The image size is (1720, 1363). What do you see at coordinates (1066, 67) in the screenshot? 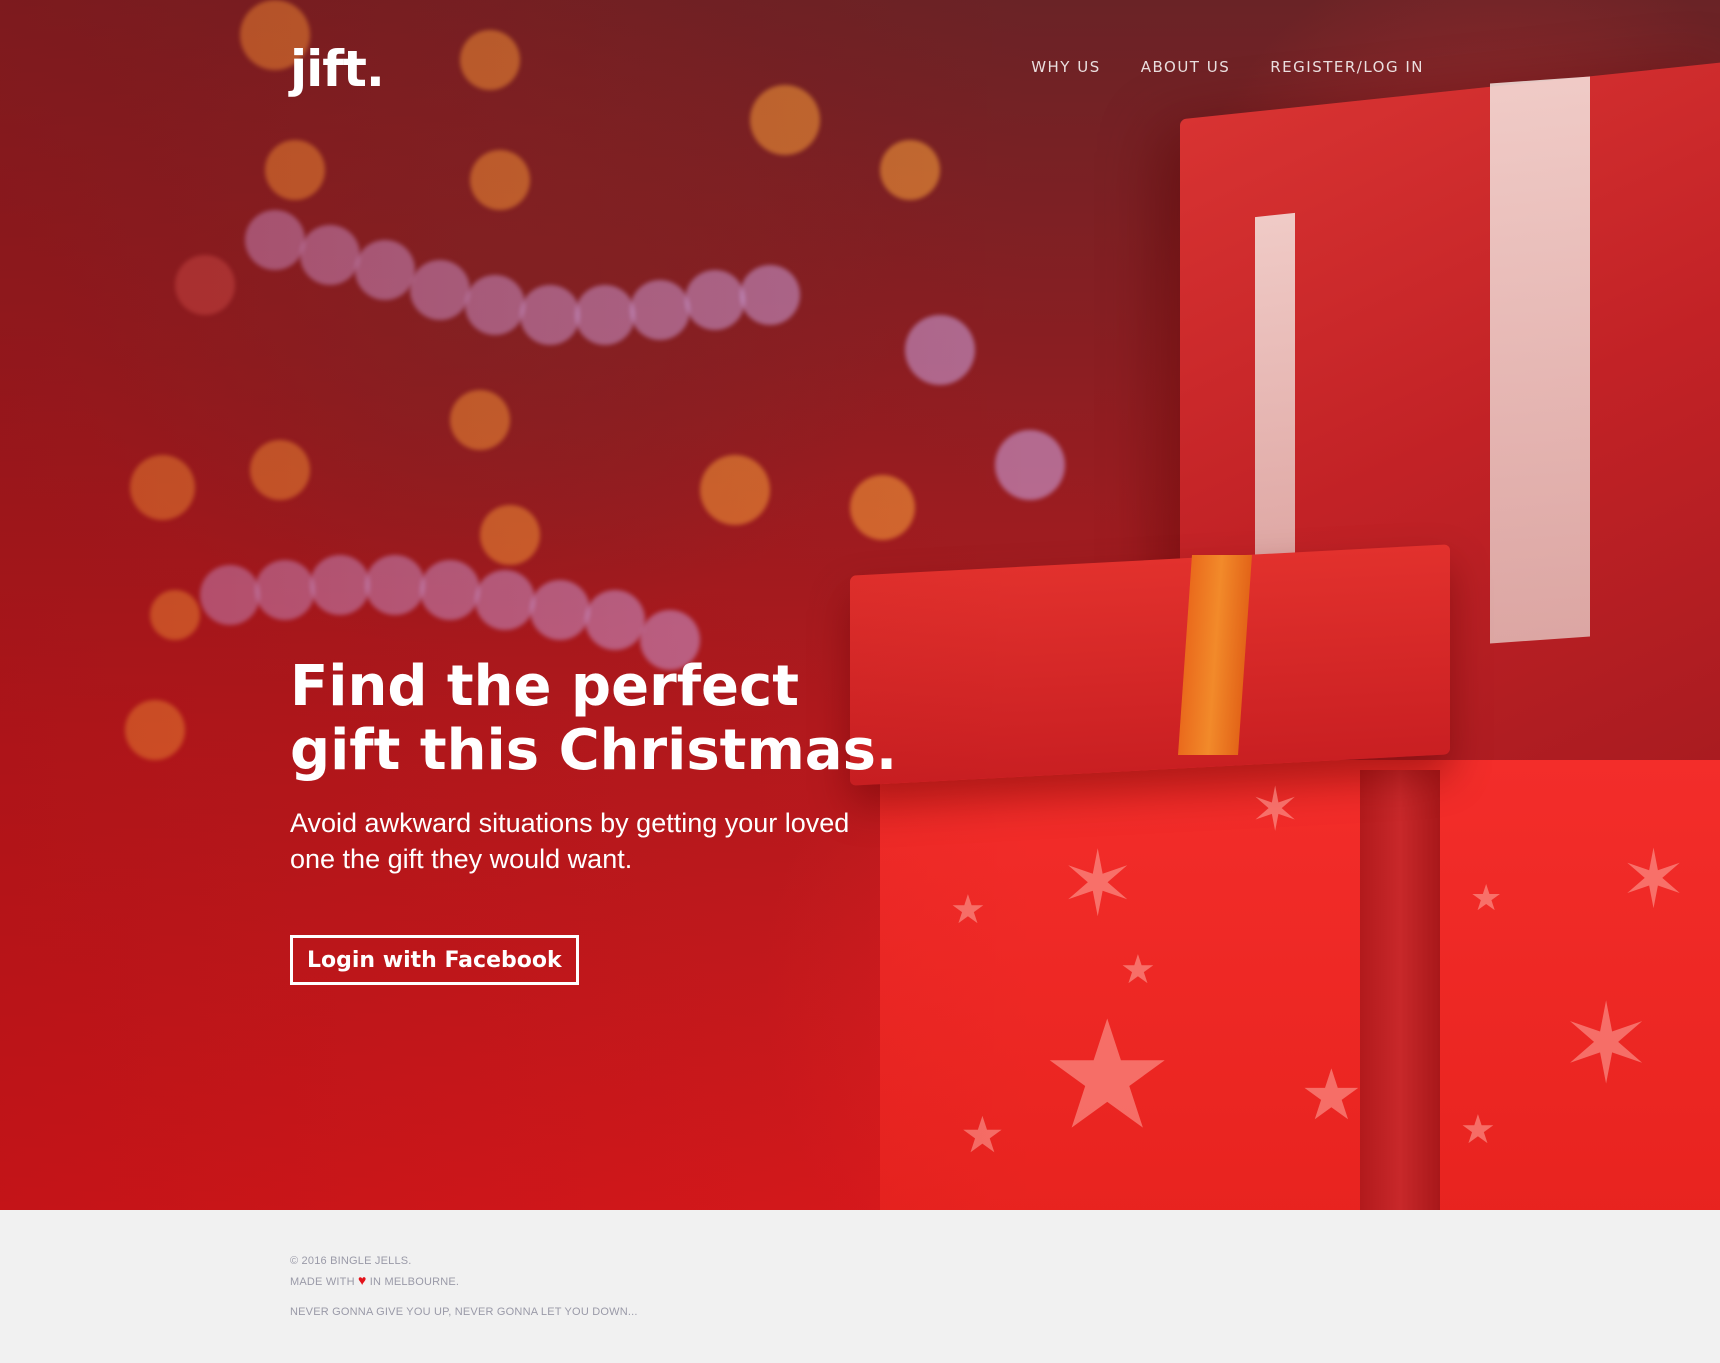
I see `nav-link-why-us: WHY US` at bounding box center [1066, 67].